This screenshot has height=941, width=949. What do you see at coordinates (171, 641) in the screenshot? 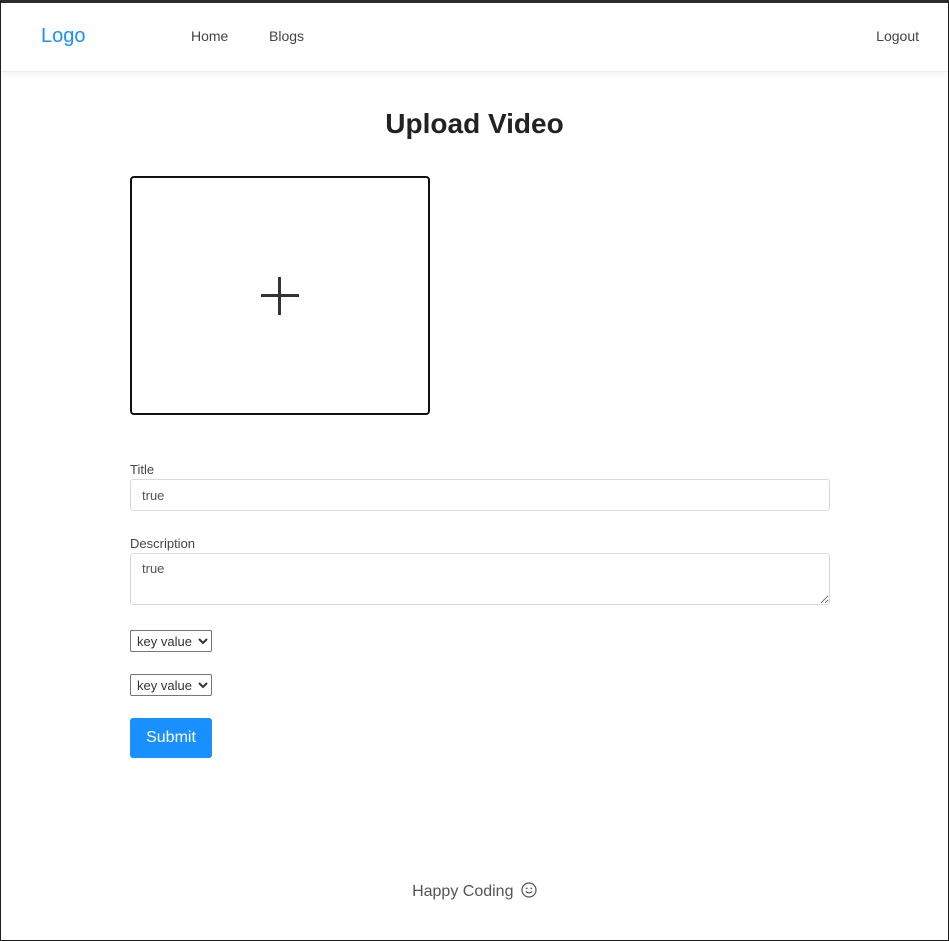
I see `key-value-select-1: key value` at bounding box center [171, 641].